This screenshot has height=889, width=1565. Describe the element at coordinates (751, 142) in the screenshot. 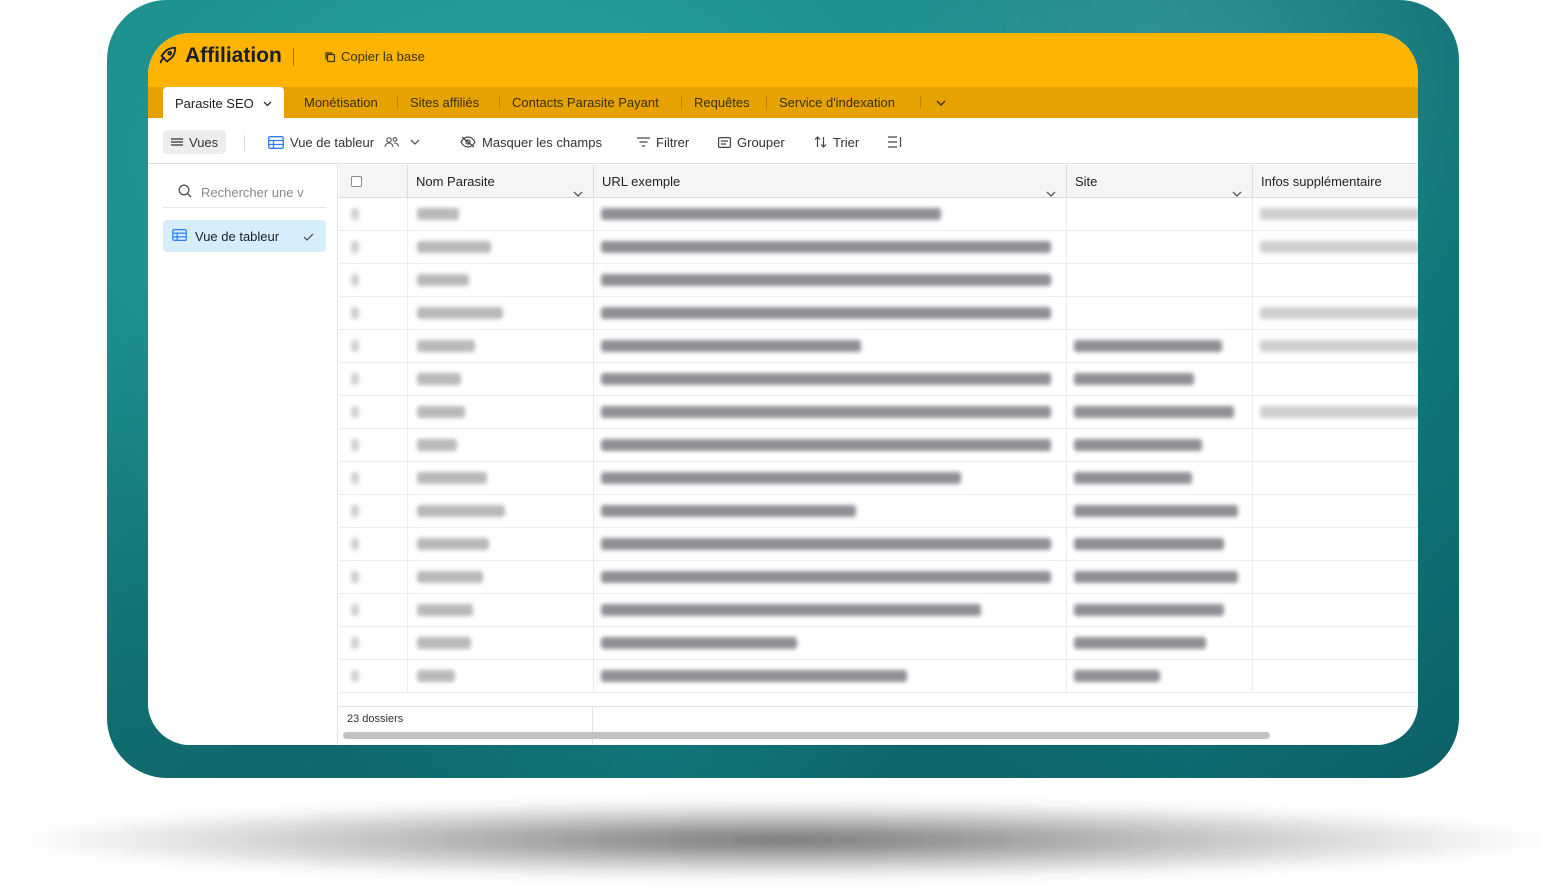

I see `group-button: Grouper` at that location.